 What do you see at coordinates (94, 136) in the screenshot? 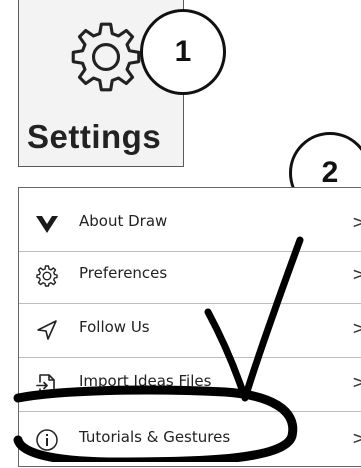
I see `settings-label: Settings` at bounding box center [94, 136].